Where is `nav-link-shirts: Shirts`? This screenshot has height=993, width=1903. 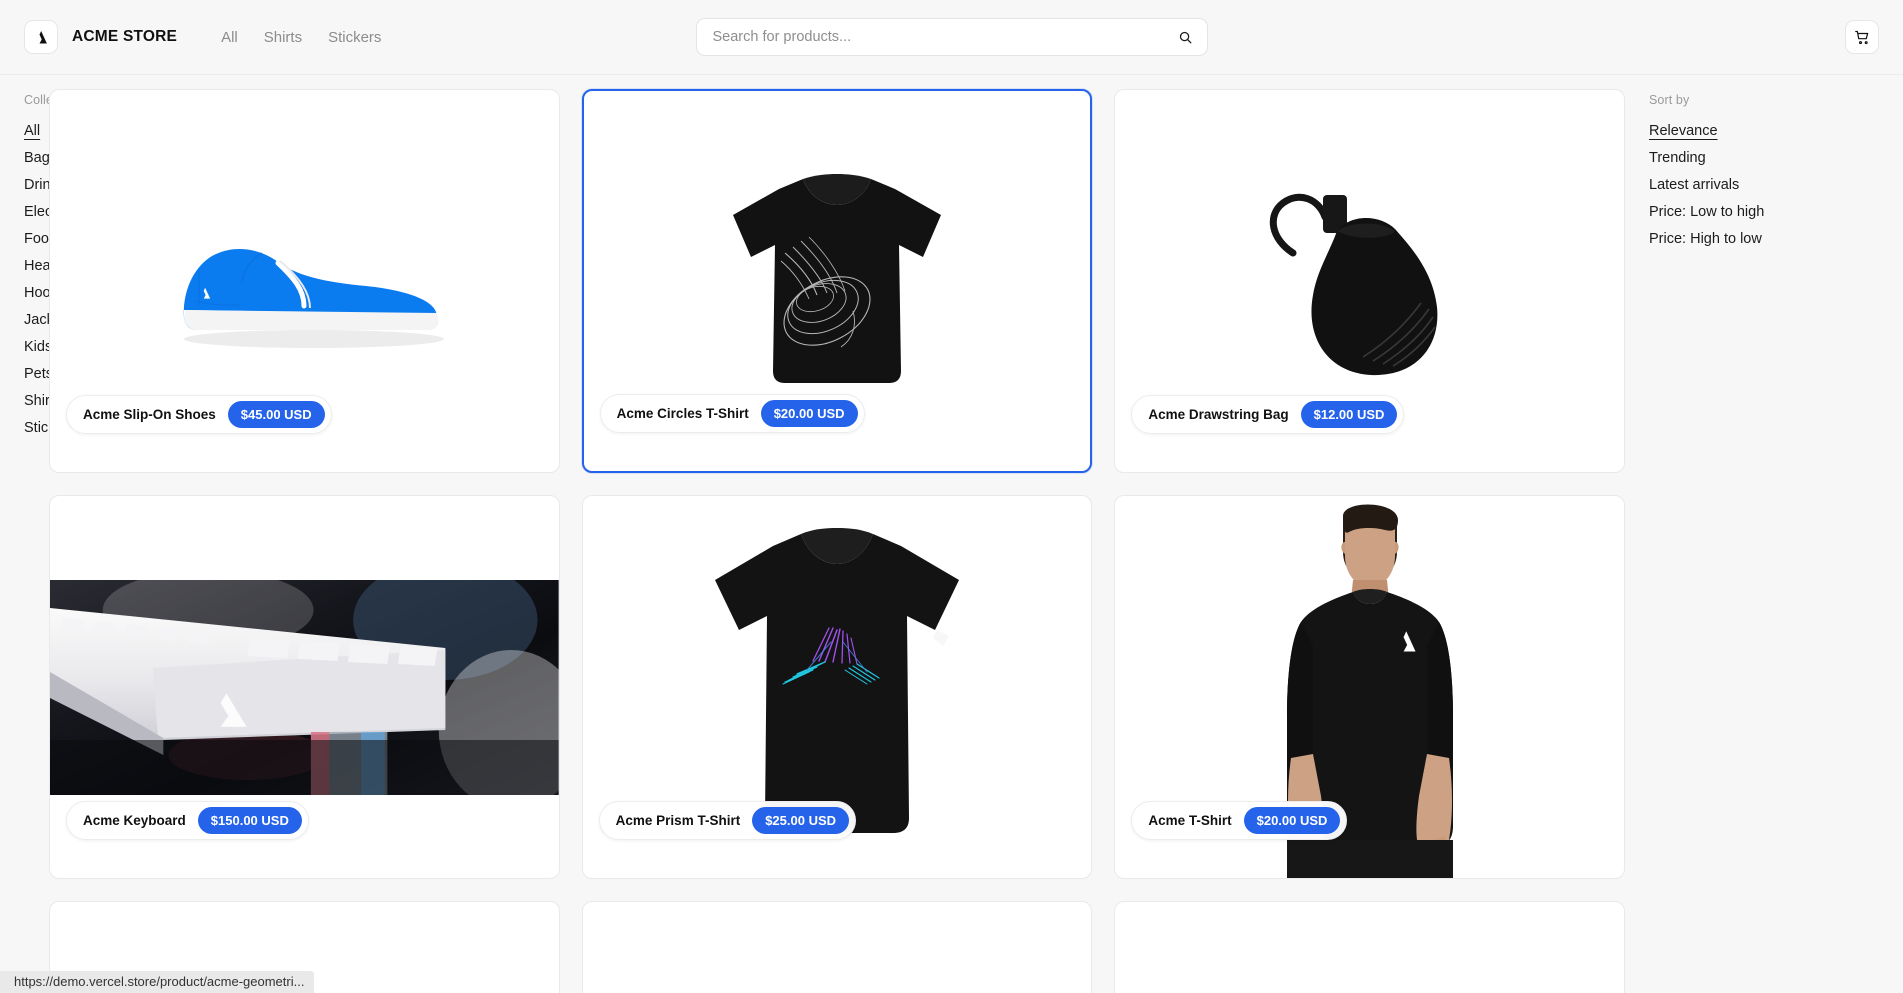
nav-link-shirts: Shirts is located at coordinates (283, 37).